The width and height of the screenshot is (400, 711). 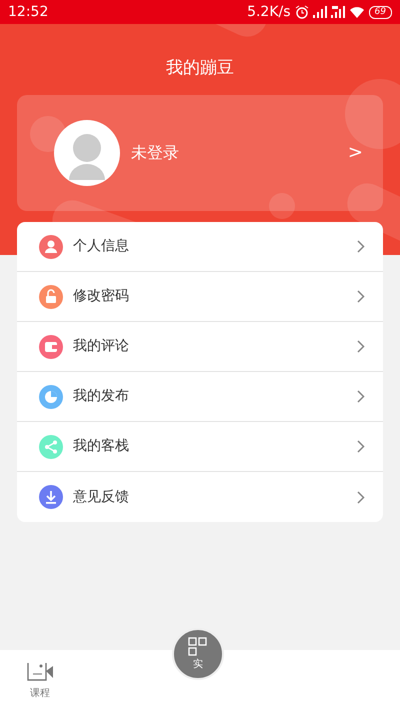 I want to click on signal-icon, so click(x=319, y=12).